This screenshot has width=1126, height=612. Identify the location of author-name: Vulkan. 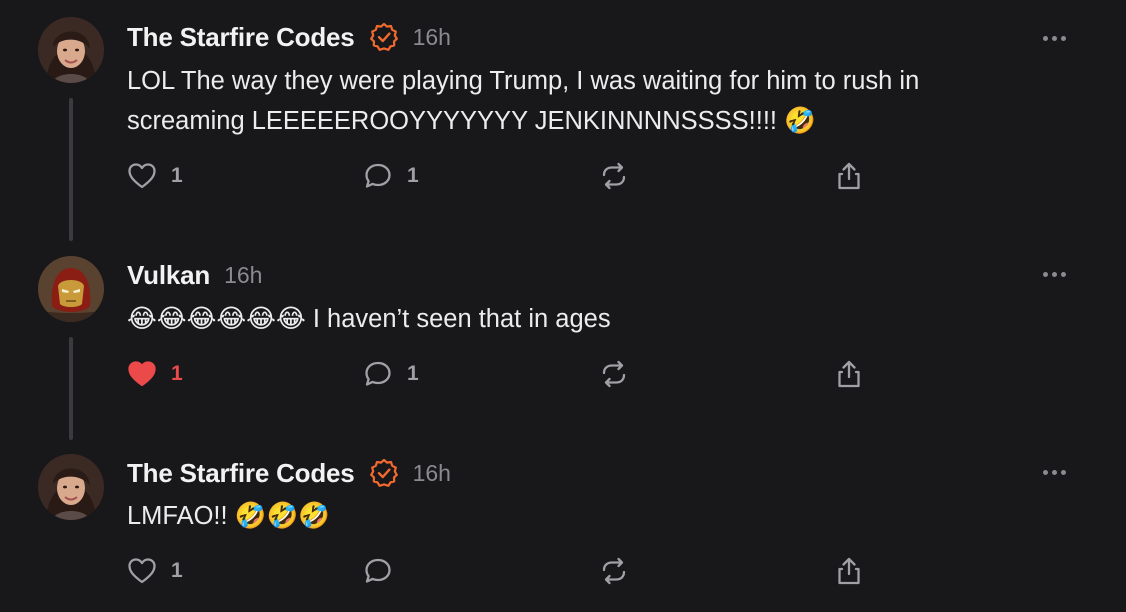
(168, 275).